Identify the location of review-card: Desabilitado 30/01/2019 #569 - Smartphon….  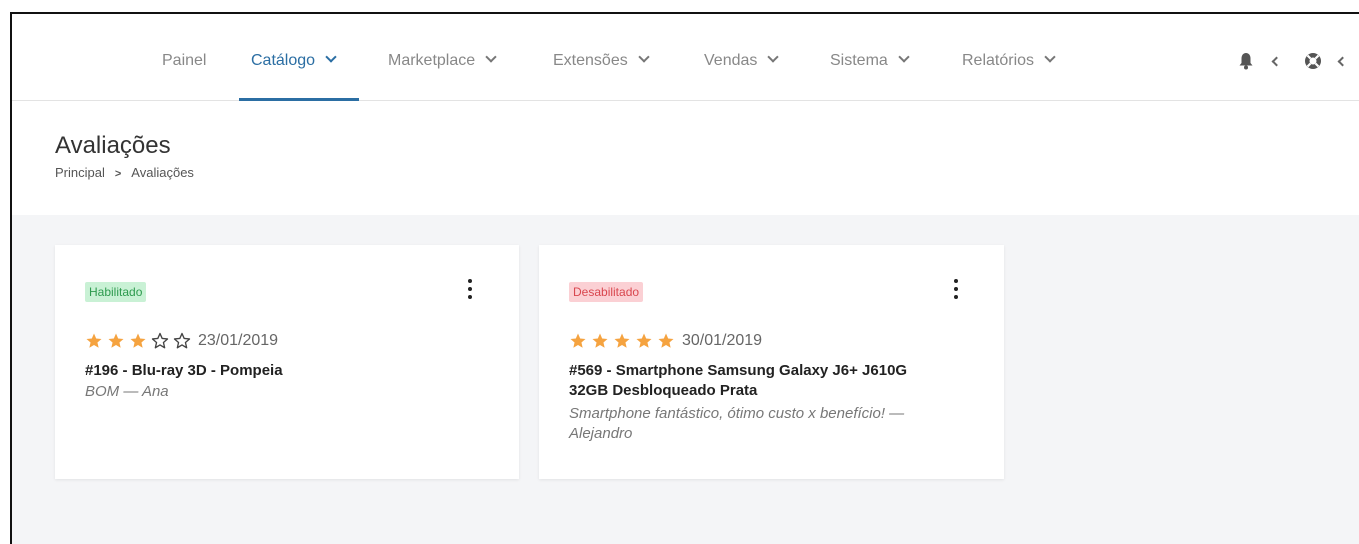
(771, 362).